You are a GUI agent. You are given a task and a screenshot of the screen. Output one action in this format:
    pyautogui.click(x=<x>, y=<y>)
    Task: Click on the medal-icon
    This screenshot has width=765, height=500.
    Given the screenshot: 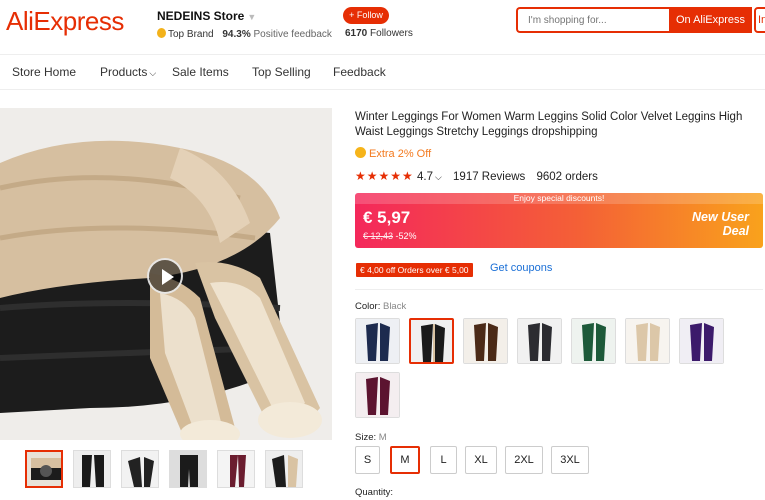 What is the action you would take?
    pyautogui.click(x=161, y=33)
    